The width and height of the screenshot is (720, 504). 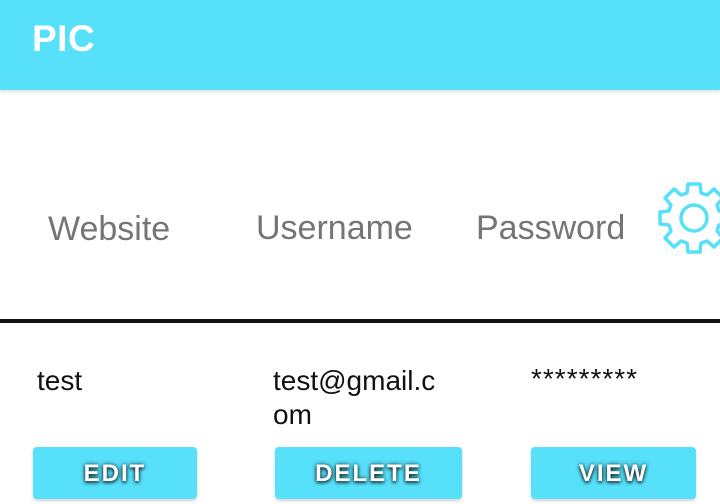 I want to click on gear-icon, so click(x=687, y=220).